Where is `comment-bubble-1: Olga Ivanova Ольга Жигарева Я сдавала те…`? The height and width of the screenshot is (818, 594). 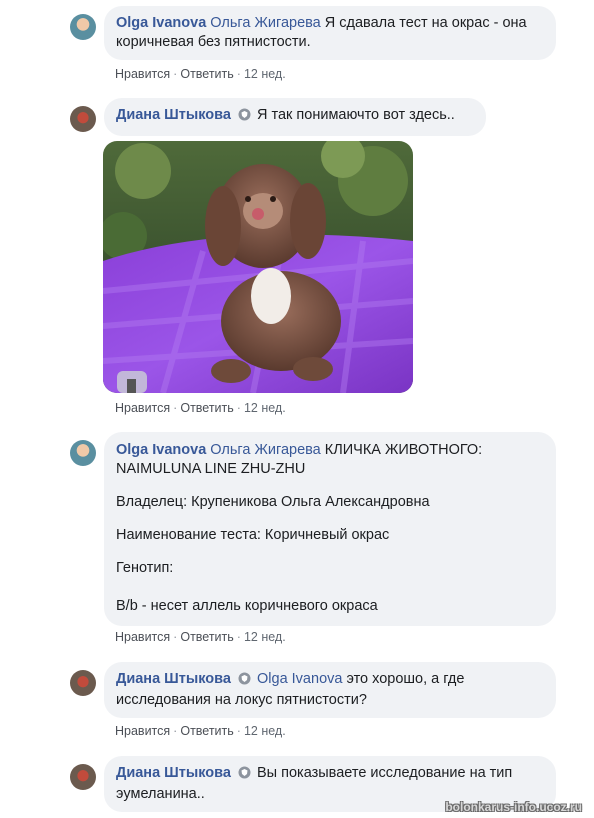
comment-bubble-1: Olga Ivanova Ольга Жигарева Я сдавала те… is located at coordinates (330, 33).